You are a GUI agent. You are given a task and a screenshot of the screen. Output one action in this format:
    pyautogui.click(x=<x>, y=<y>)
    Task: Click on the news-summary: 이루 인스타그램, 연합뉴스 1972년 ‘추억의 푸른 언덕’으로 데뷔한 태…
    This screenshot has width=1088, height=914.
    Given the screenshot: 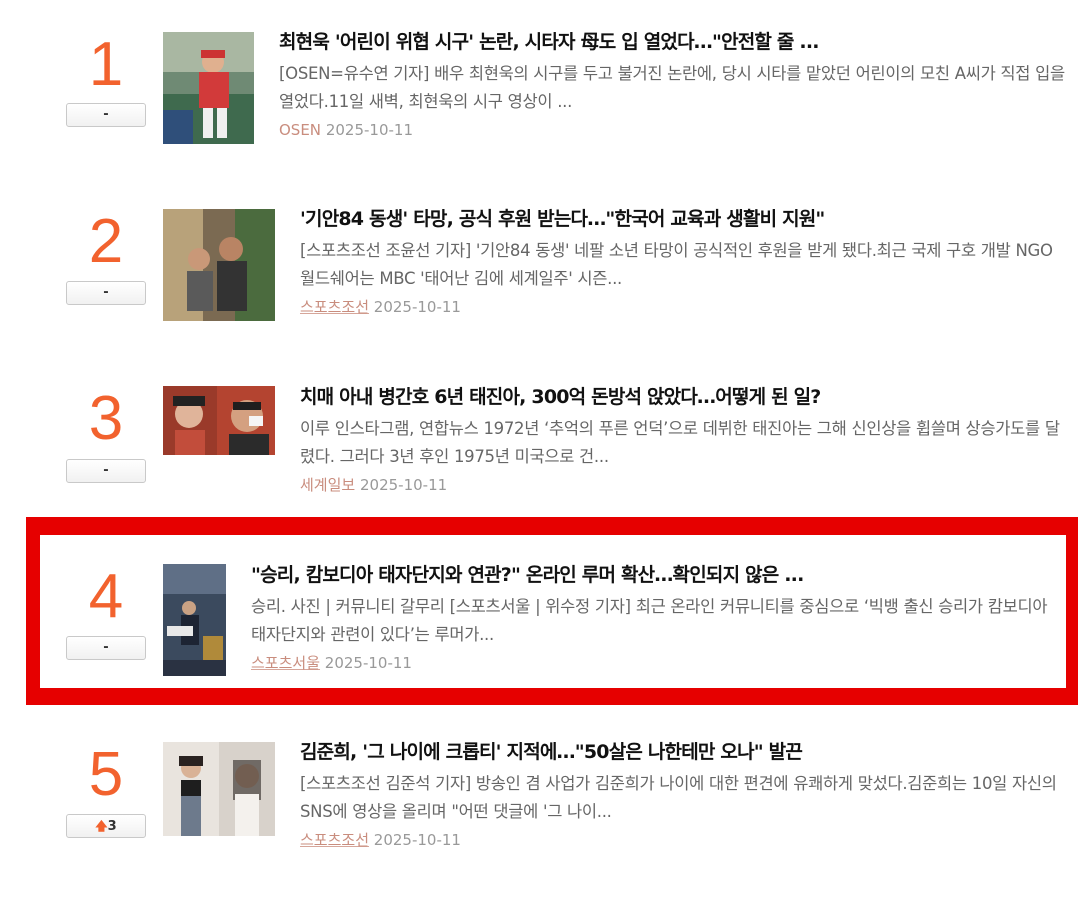 What is the action you would take?
    pyautogui.click(x=685, y=443)
    